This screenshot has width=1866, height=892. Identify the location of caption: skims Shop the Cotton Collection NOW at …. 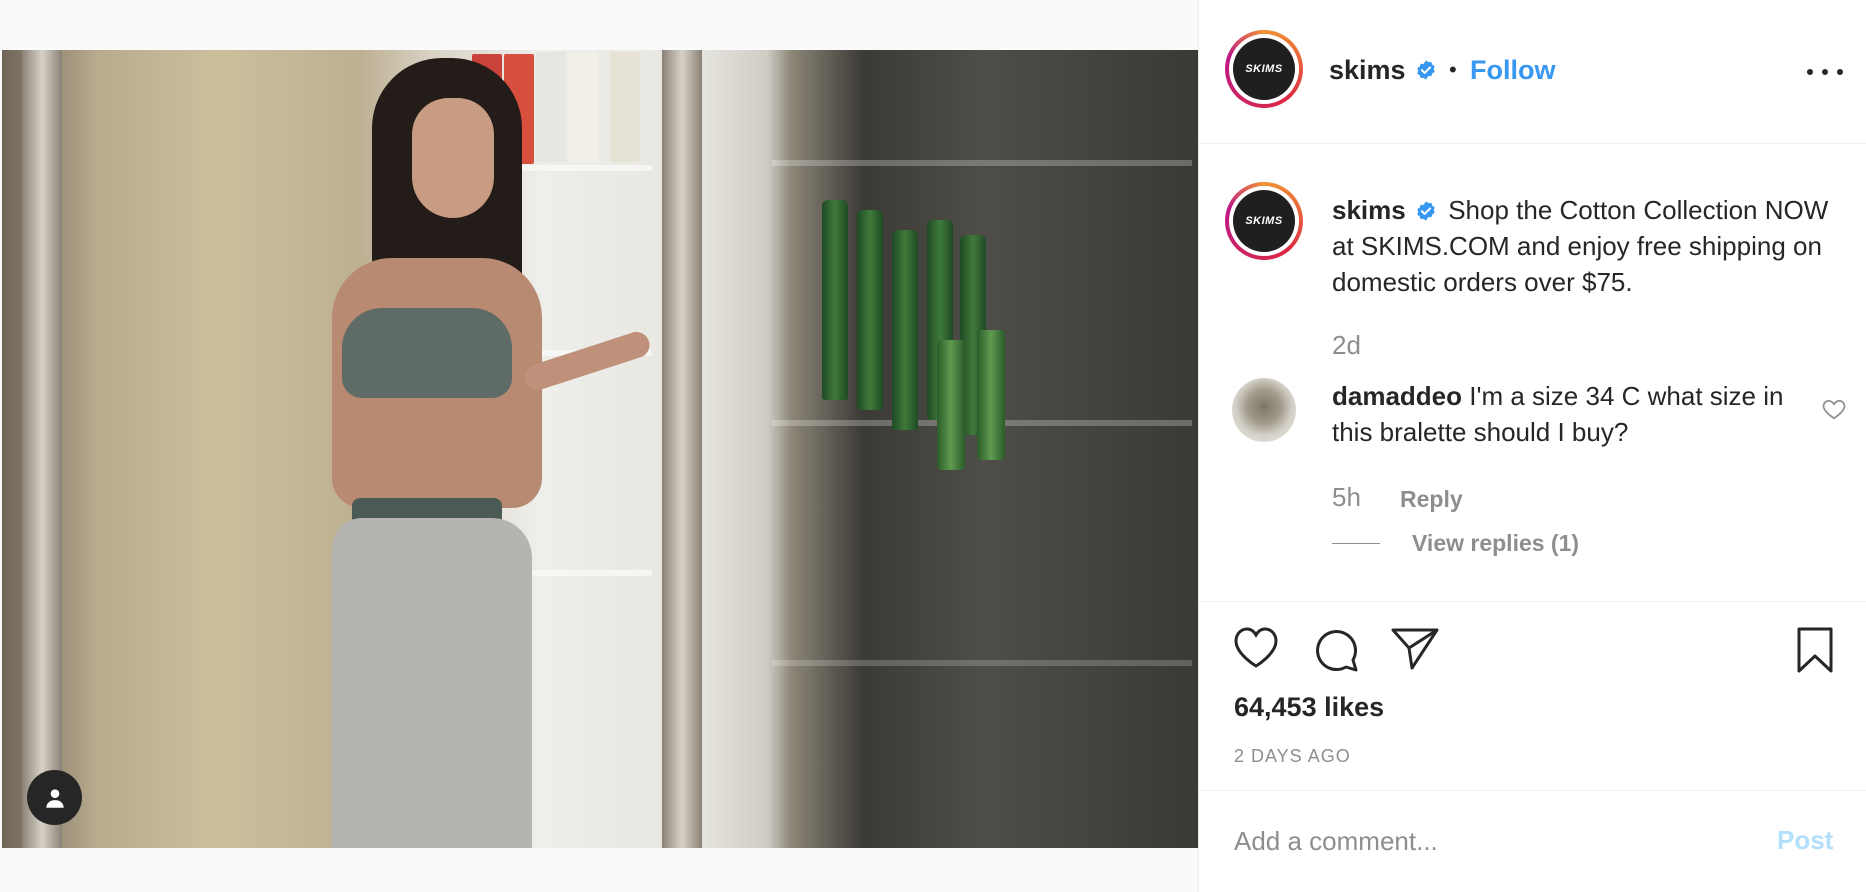
(1587, 246).